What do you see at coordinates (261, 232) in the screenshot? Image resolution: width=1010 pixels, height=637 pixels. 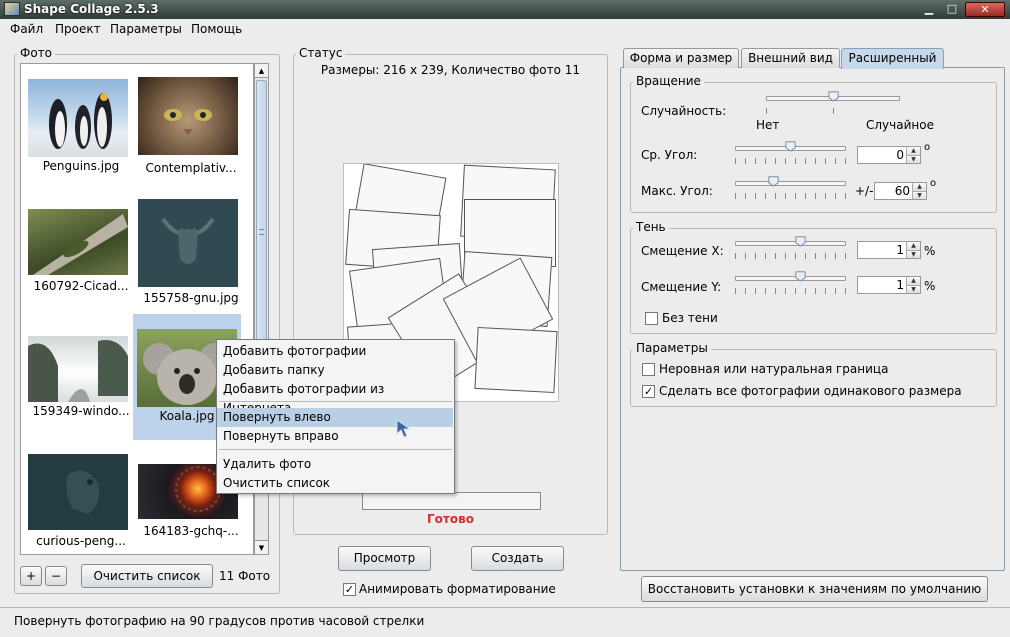 I see `grip-icon` at bounding box center [261, 232].